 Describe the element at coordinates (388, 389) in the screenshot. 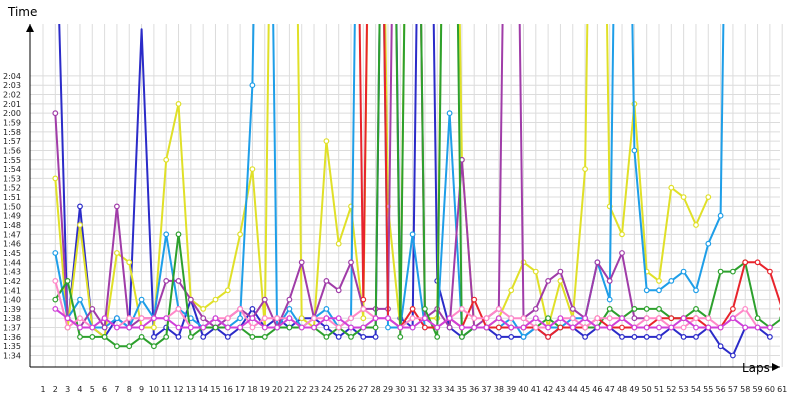

I see `x-tick-label: 29` at that location.